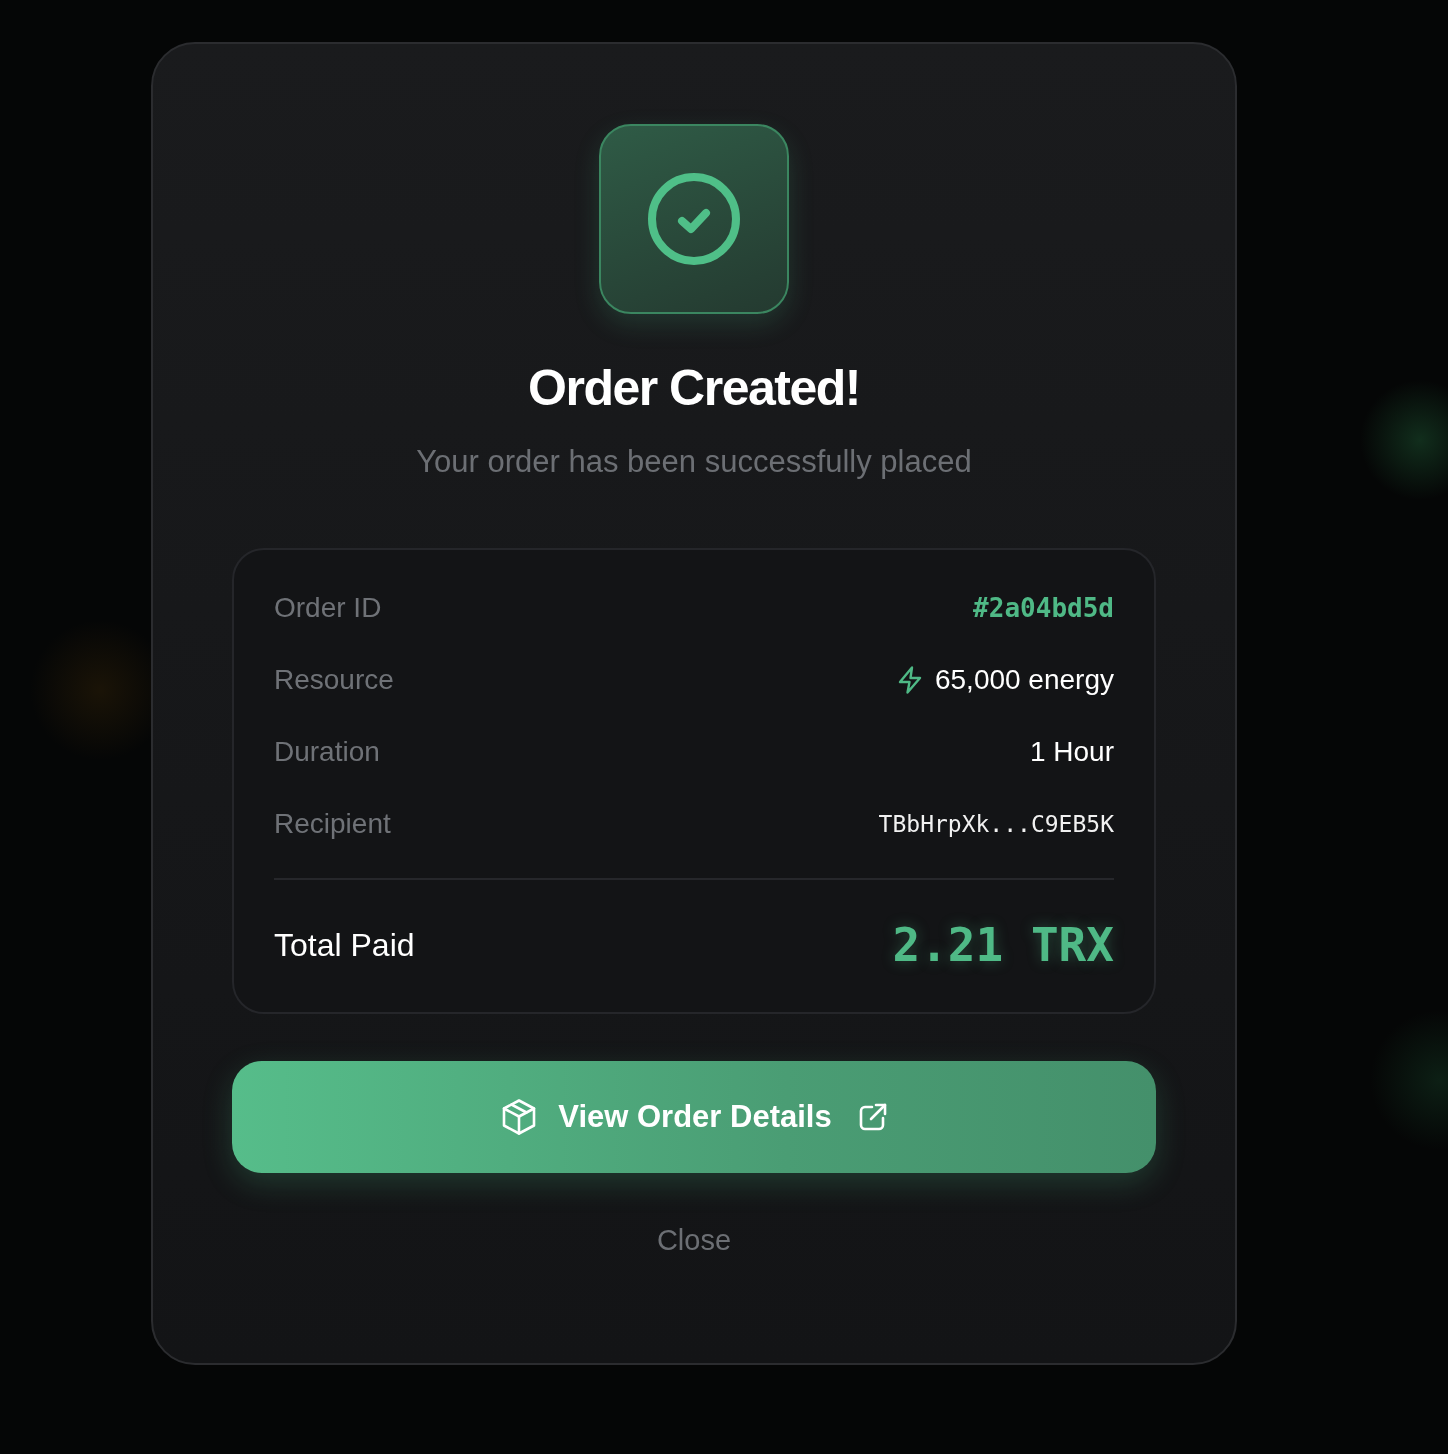 The image size is (1448, 1454). What do you see at coordinates (328, 608) in the screenshot?
I see `detail-label: Order ID` at bounding box center [328, 608].